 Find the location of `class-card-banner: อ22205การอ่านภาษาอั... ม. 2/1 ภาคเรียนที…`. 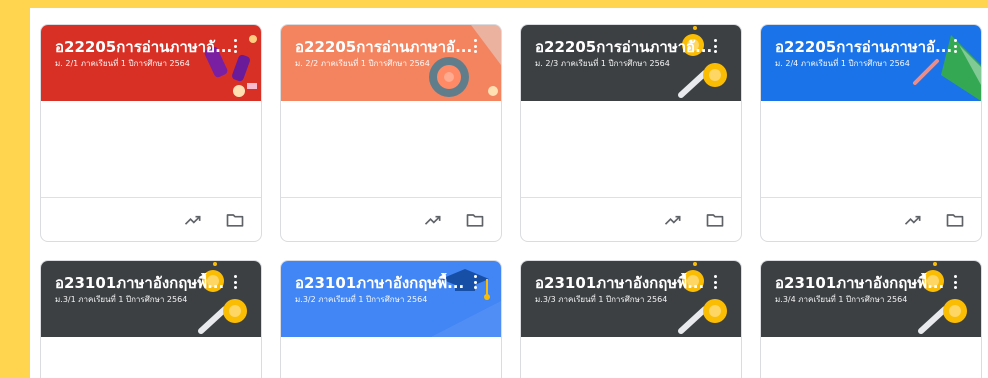

class-card-banner: อ22205การอ่านภาษาอั... ม. 2/1 ภาคเรียนที… is located at coordinates (151, 63).